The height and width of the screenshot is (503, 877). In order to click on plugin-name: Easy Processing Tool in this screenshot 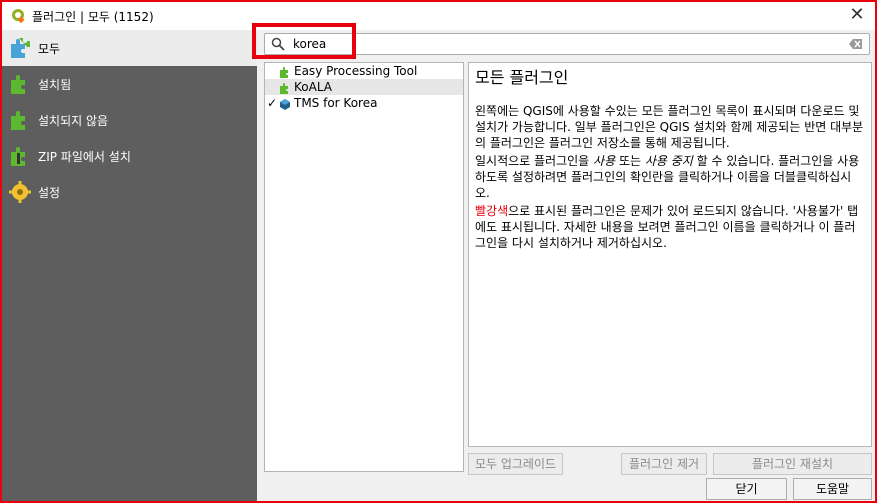, I will do `click(356, 71)`.